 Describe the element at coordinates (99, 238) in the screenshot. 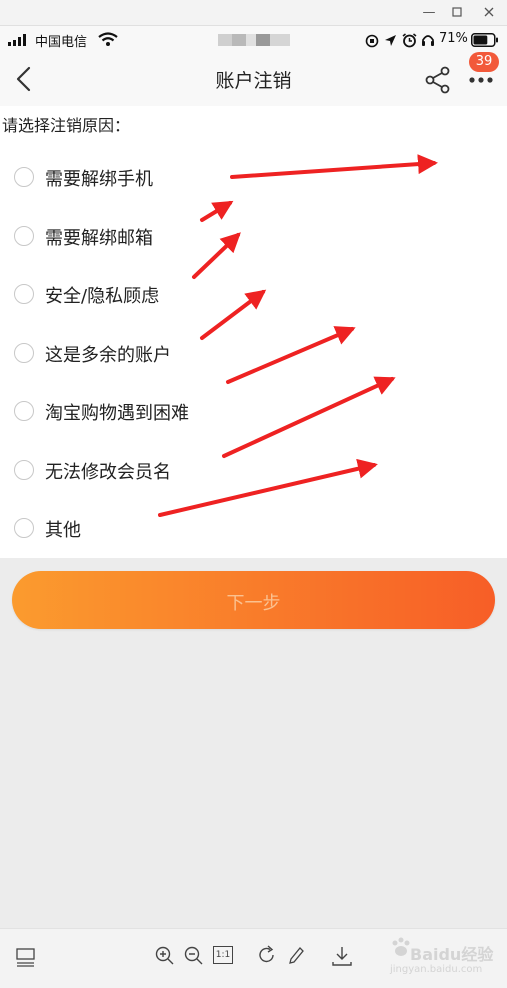

I see `reason-label: 需要解绑邮箱` at that location.